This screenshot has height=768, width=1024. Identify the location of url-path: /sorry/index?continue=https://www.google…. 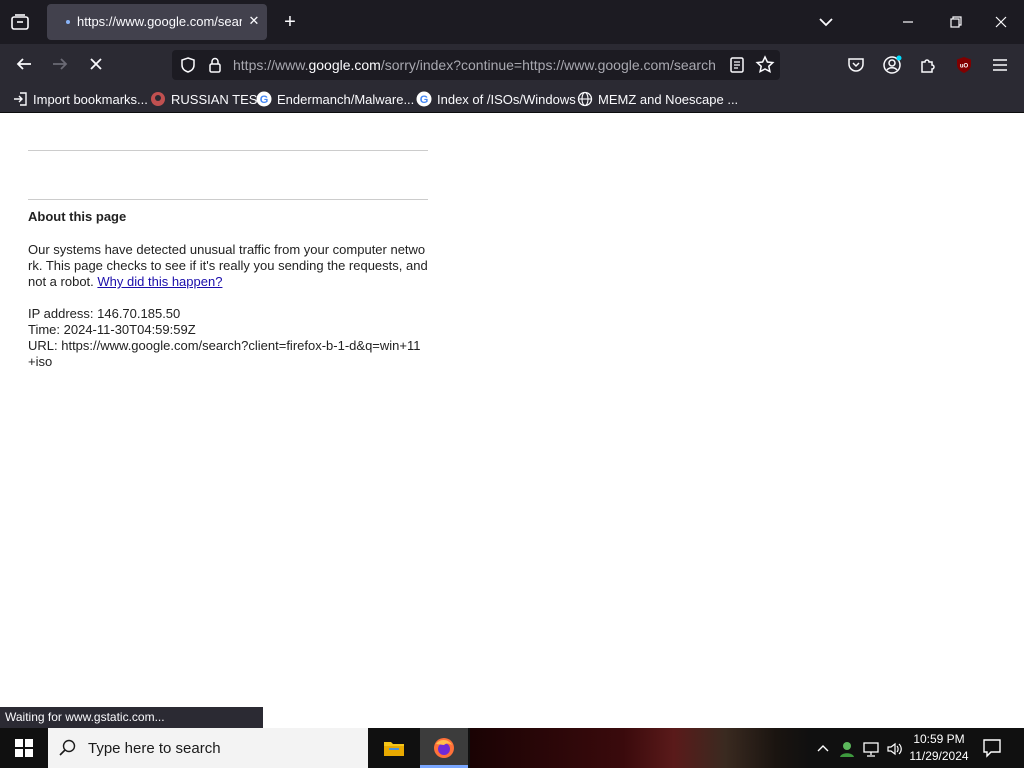
(548, 65).